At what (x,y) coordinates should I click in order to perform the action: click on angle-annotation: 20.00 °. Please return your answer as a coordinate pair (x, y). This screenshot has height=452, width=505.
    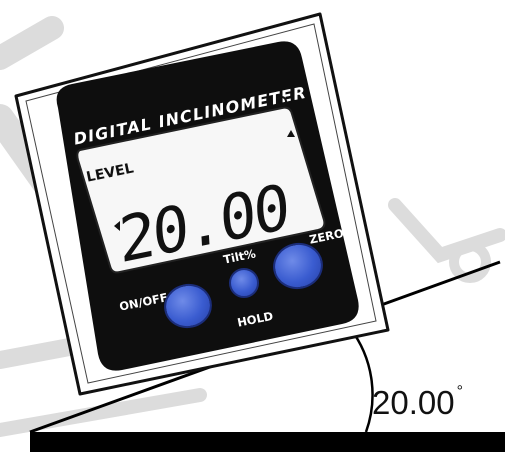
    Looking at the image, I should click on (417, 402).